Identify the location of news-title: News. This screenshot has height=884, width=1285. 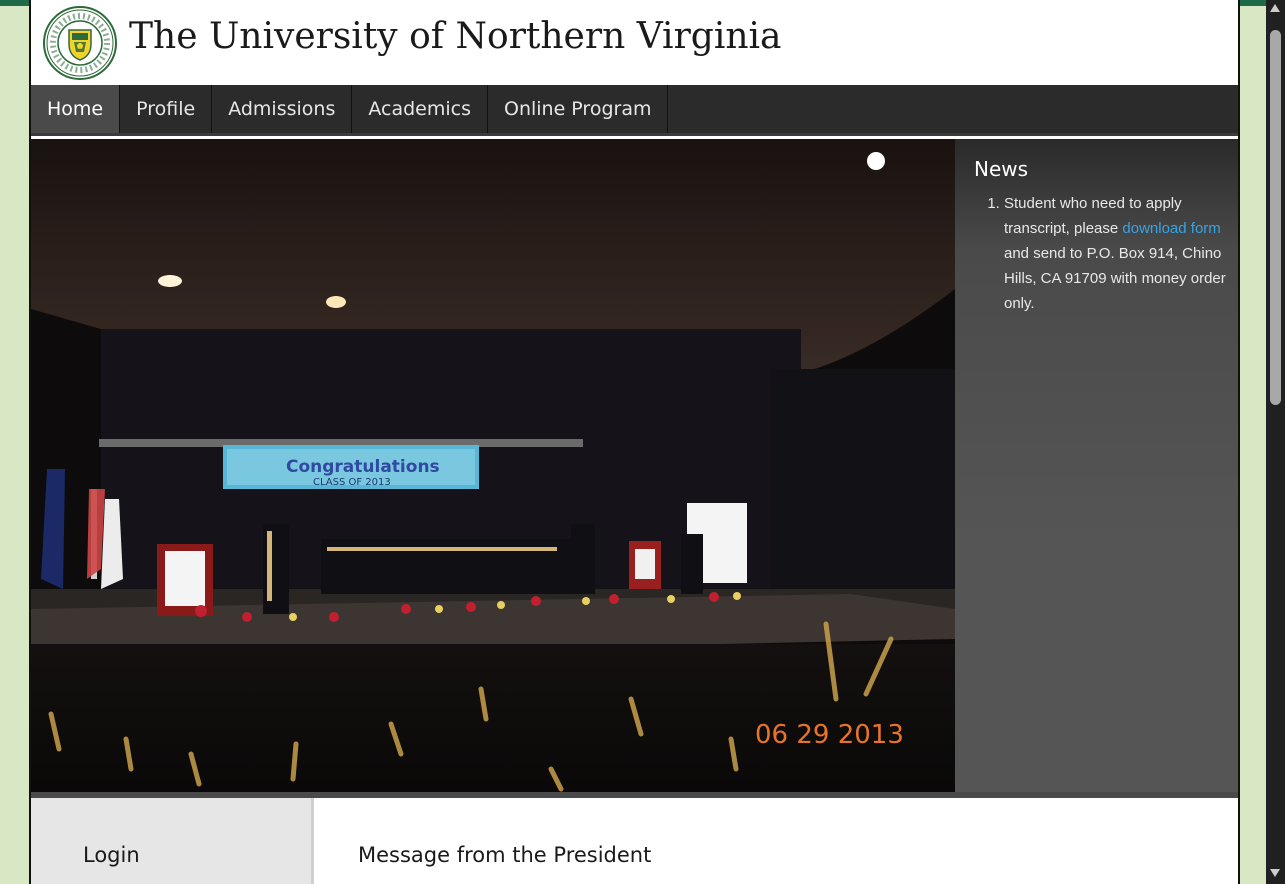
(1001, 169).